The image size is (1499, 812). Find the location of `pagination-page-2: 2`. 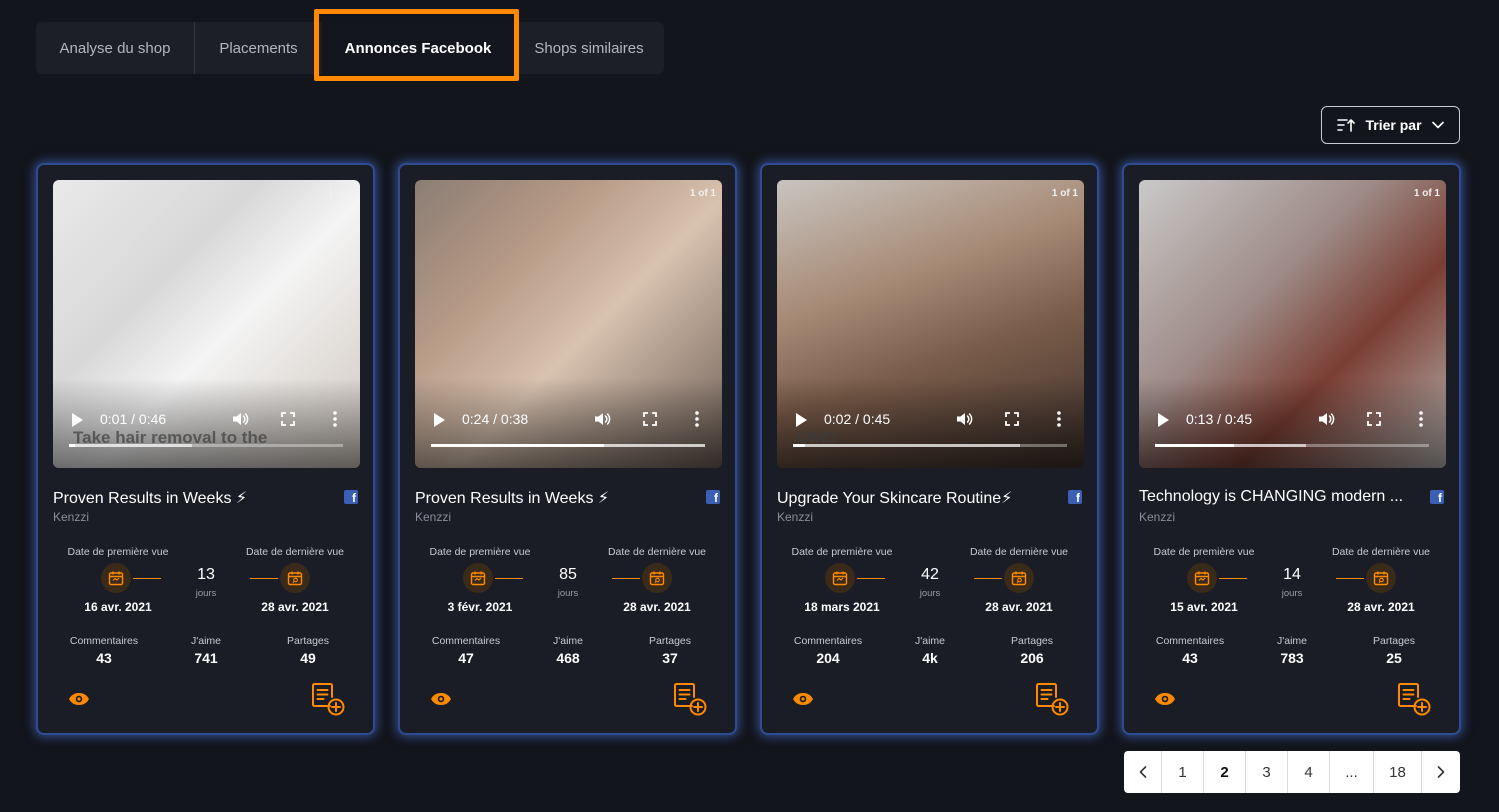

pagination-page-2: 2 is located at coordinates (1225, 772).